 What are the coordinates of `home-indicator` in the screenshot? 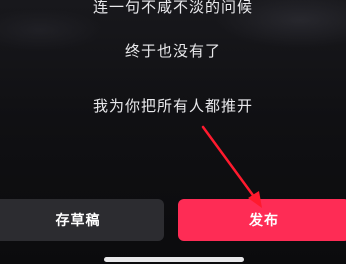 It's located at (174, 259).